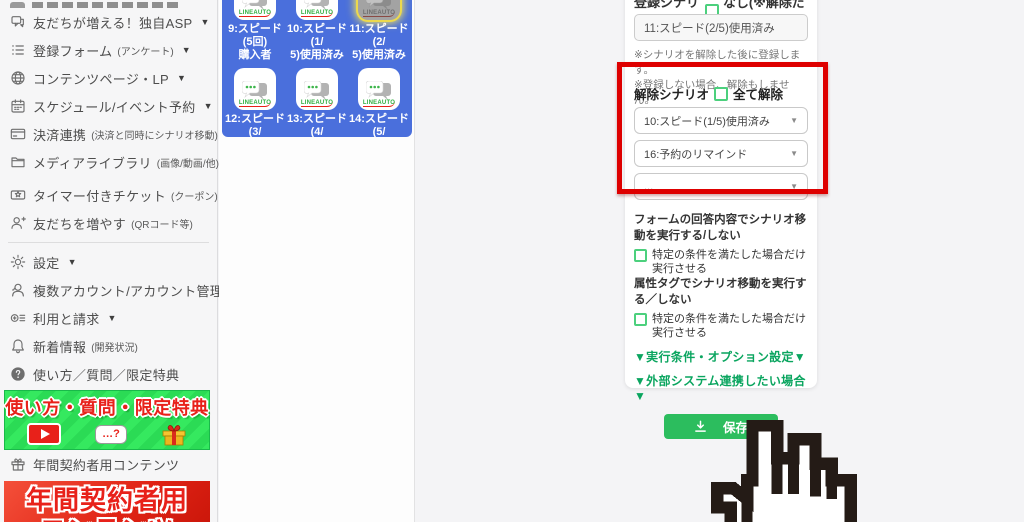 The height and width of the screenshot is (522, 1024). I want to click on sidebar-item-label: 新着情報, so click(60, 347).